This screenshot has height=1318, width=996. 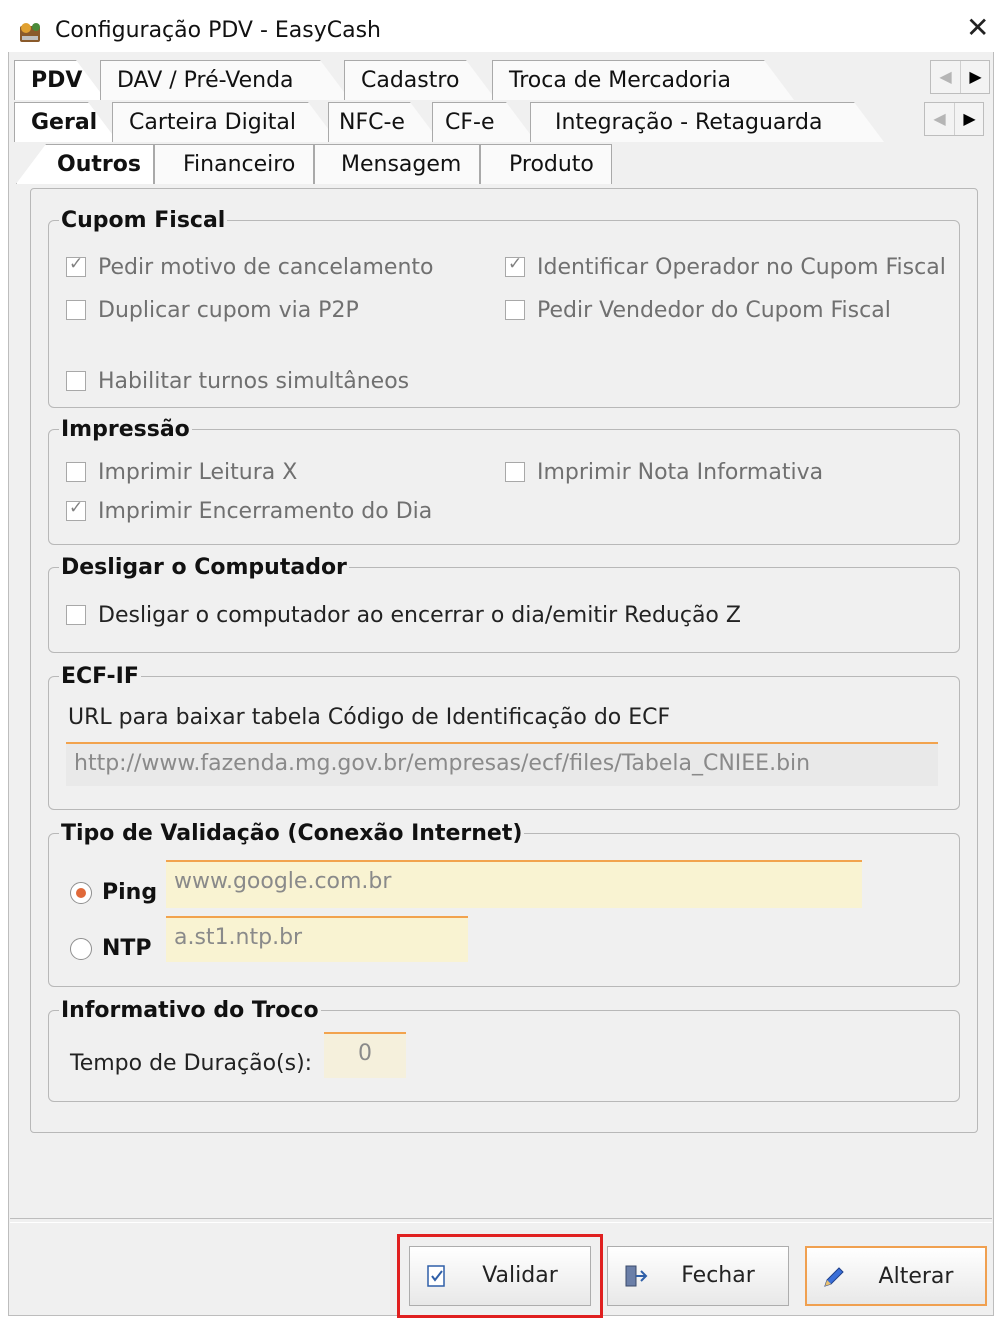 What do you see at coordinates (266, 267) in the screenshot?
I see `checkbox-label: Pedir motivo de cancelamento` at bounding box center [266, 267].